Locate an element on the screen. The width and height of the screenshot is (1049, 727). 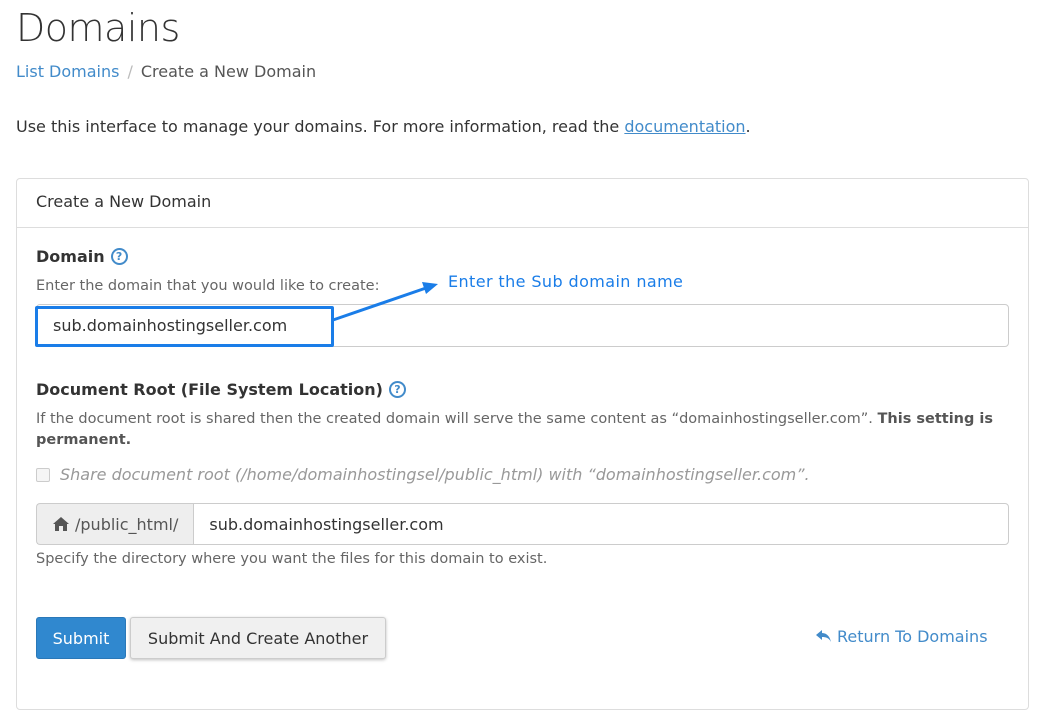
reply-arrow-icon is located at coordinates (823, 636).